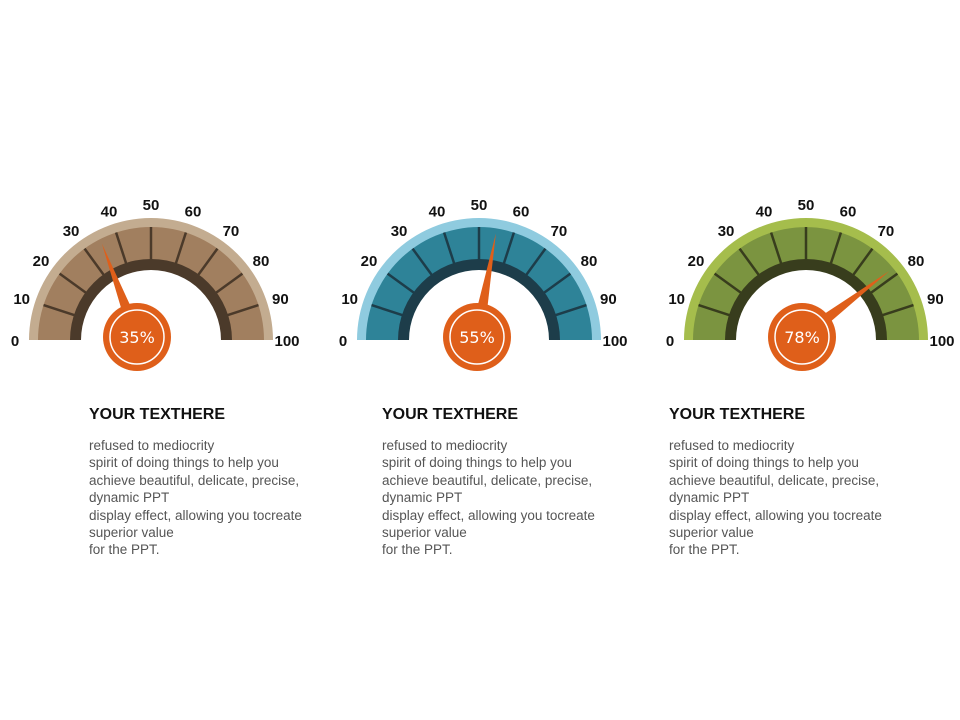 The height and width of the screenshot is (720, 960). What do you see at coordinates (155, 284) in the screenshot?
I see `gauge-1: 0 10 20 30 40 50 60 70 80 90 100 35%` at bounding box center [155, 284].